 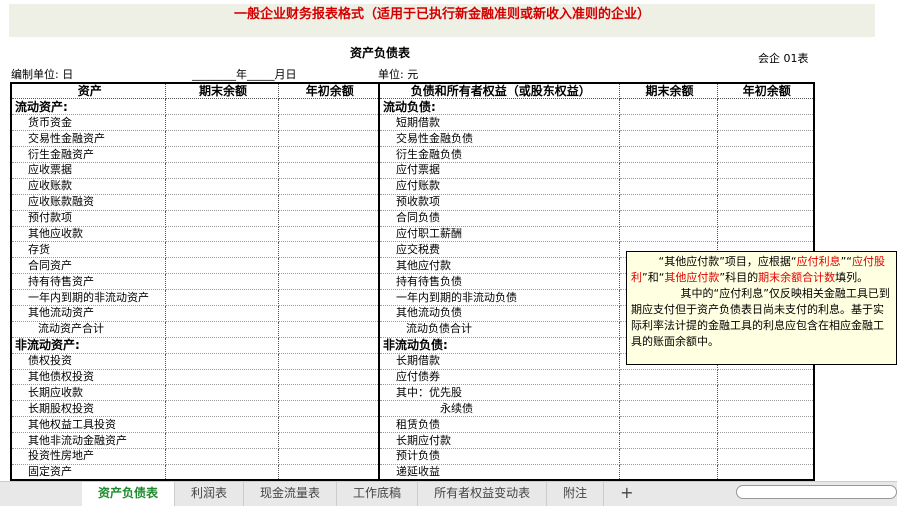 What do you see at coordinates (499, 440) in the screenshot?
I see `liability-label: 长期应付款` at bounding box center [499, 440].